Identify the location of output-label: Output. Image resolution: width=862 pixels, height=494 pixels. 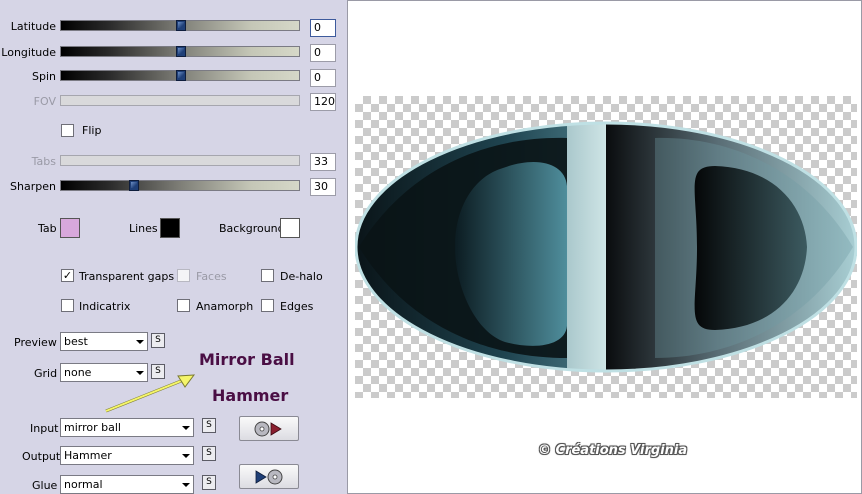
(41, 456).